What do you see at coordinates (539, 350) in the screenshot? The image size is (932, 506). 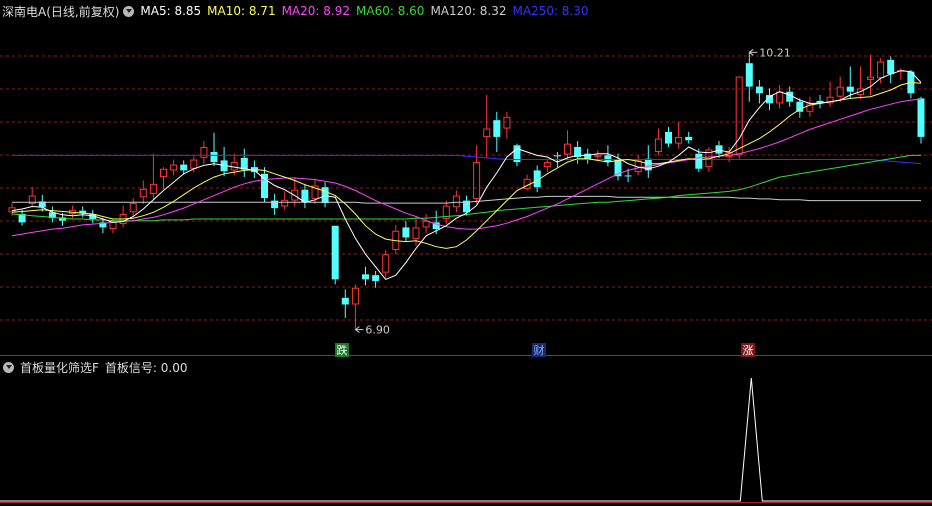 I see `event-marker-text: 财` at bounding box center [539, 350].